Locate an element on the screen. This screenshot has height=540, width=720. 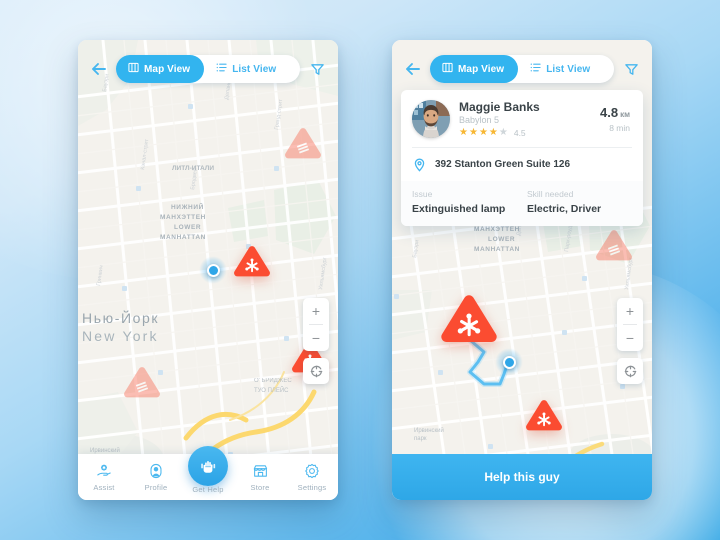
distance-block: 4.8 км 8 min is located at coordinates (616, 119).